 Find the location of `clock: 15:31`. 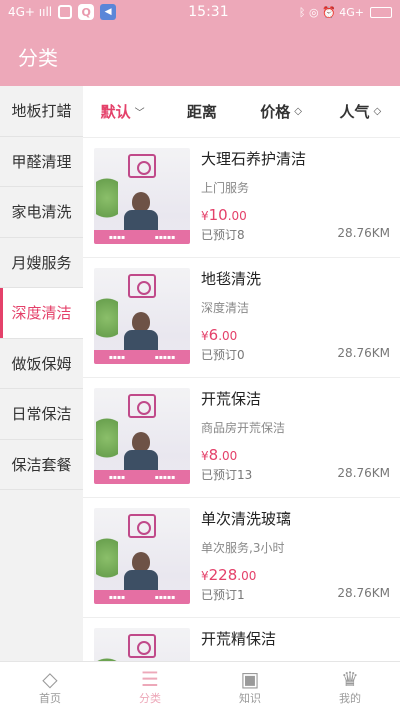

clock: 15:31 is located at coordinates (208, 12).